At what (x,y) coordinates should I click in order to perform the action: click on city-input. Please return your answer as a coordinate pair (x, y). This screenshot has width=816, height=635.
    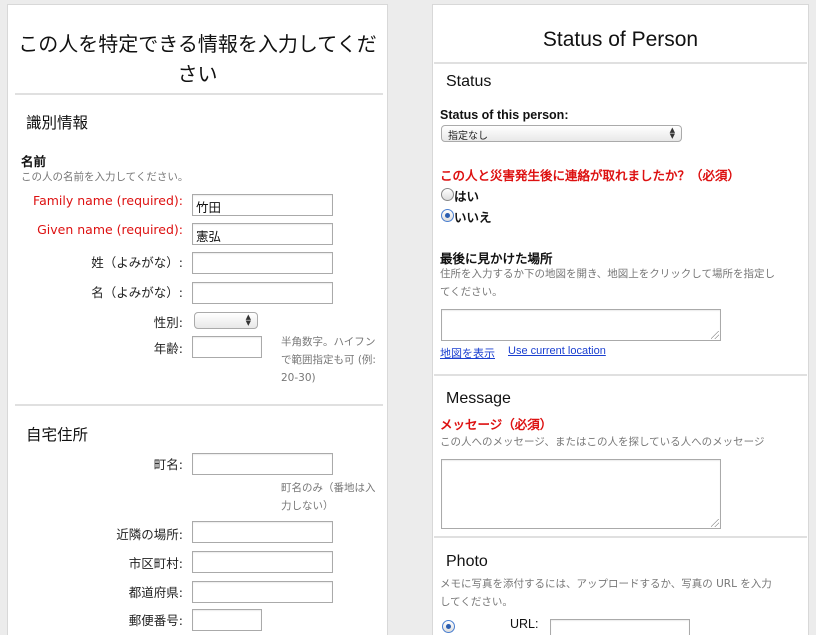
    Looking at the image, I should click on (262, 562).